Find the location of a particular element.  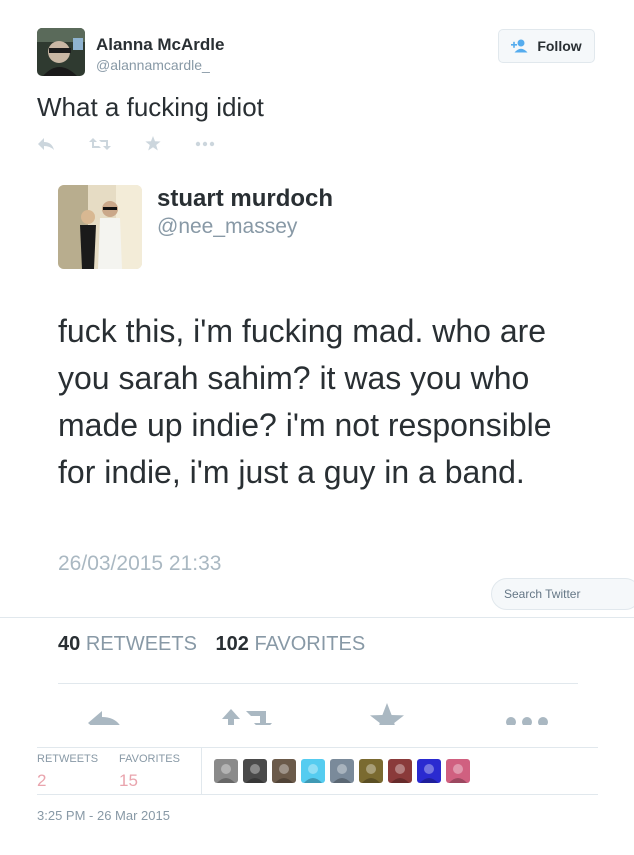

tweet-actions is located at coordinates (143, 143).